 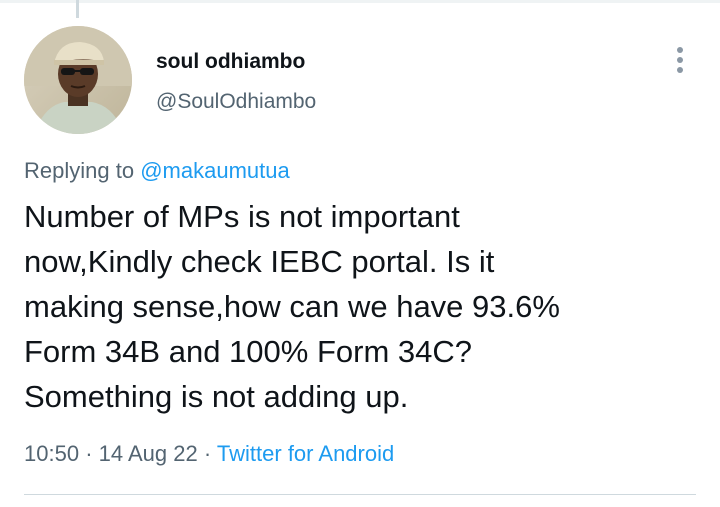 I want to click on tweet-metadata: 10:50 · 14 Aug 22 · Twitter for Android, so click(x=209, y=454).